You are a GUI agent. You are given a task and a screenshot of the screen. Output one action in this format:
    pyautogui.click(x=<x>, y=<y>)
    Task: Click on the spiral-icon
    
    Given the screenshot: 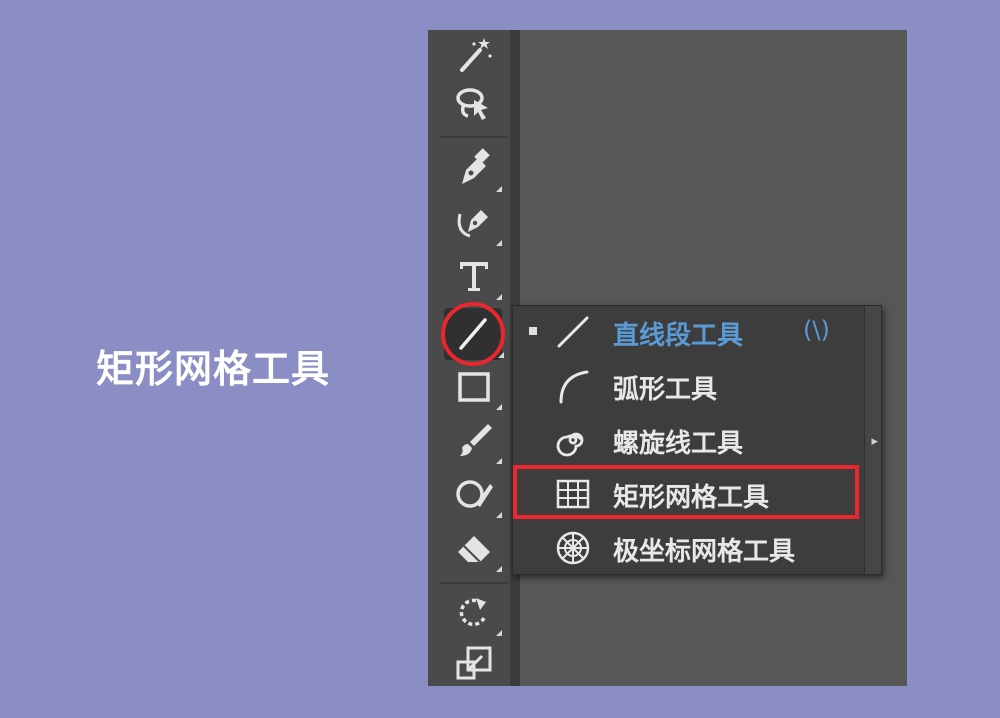 What is the action you would take?
    pyautogui.click(x=570, y=444)
    